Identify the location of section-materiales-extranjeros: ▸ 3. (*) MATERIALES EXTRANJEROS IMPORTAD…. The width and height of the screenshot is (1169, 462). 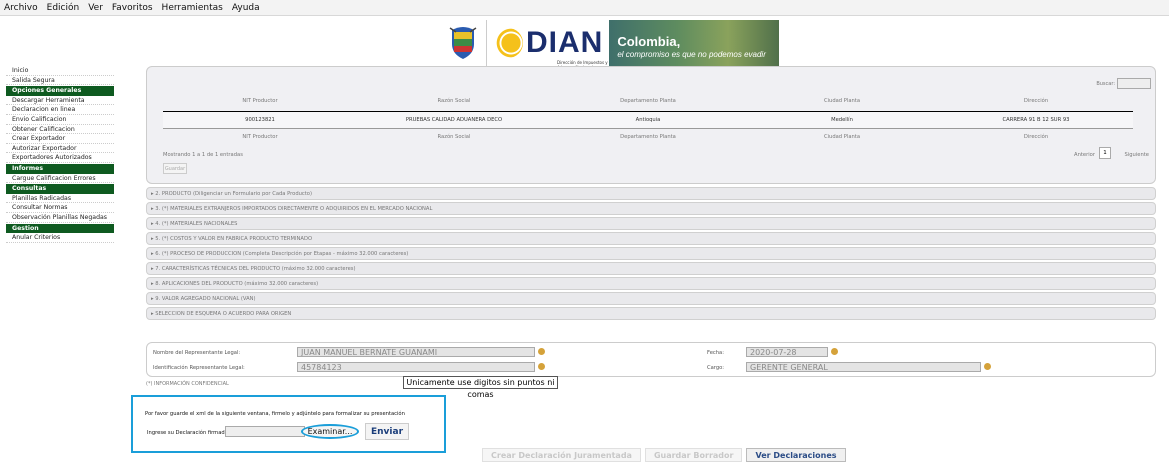
(651, 208).